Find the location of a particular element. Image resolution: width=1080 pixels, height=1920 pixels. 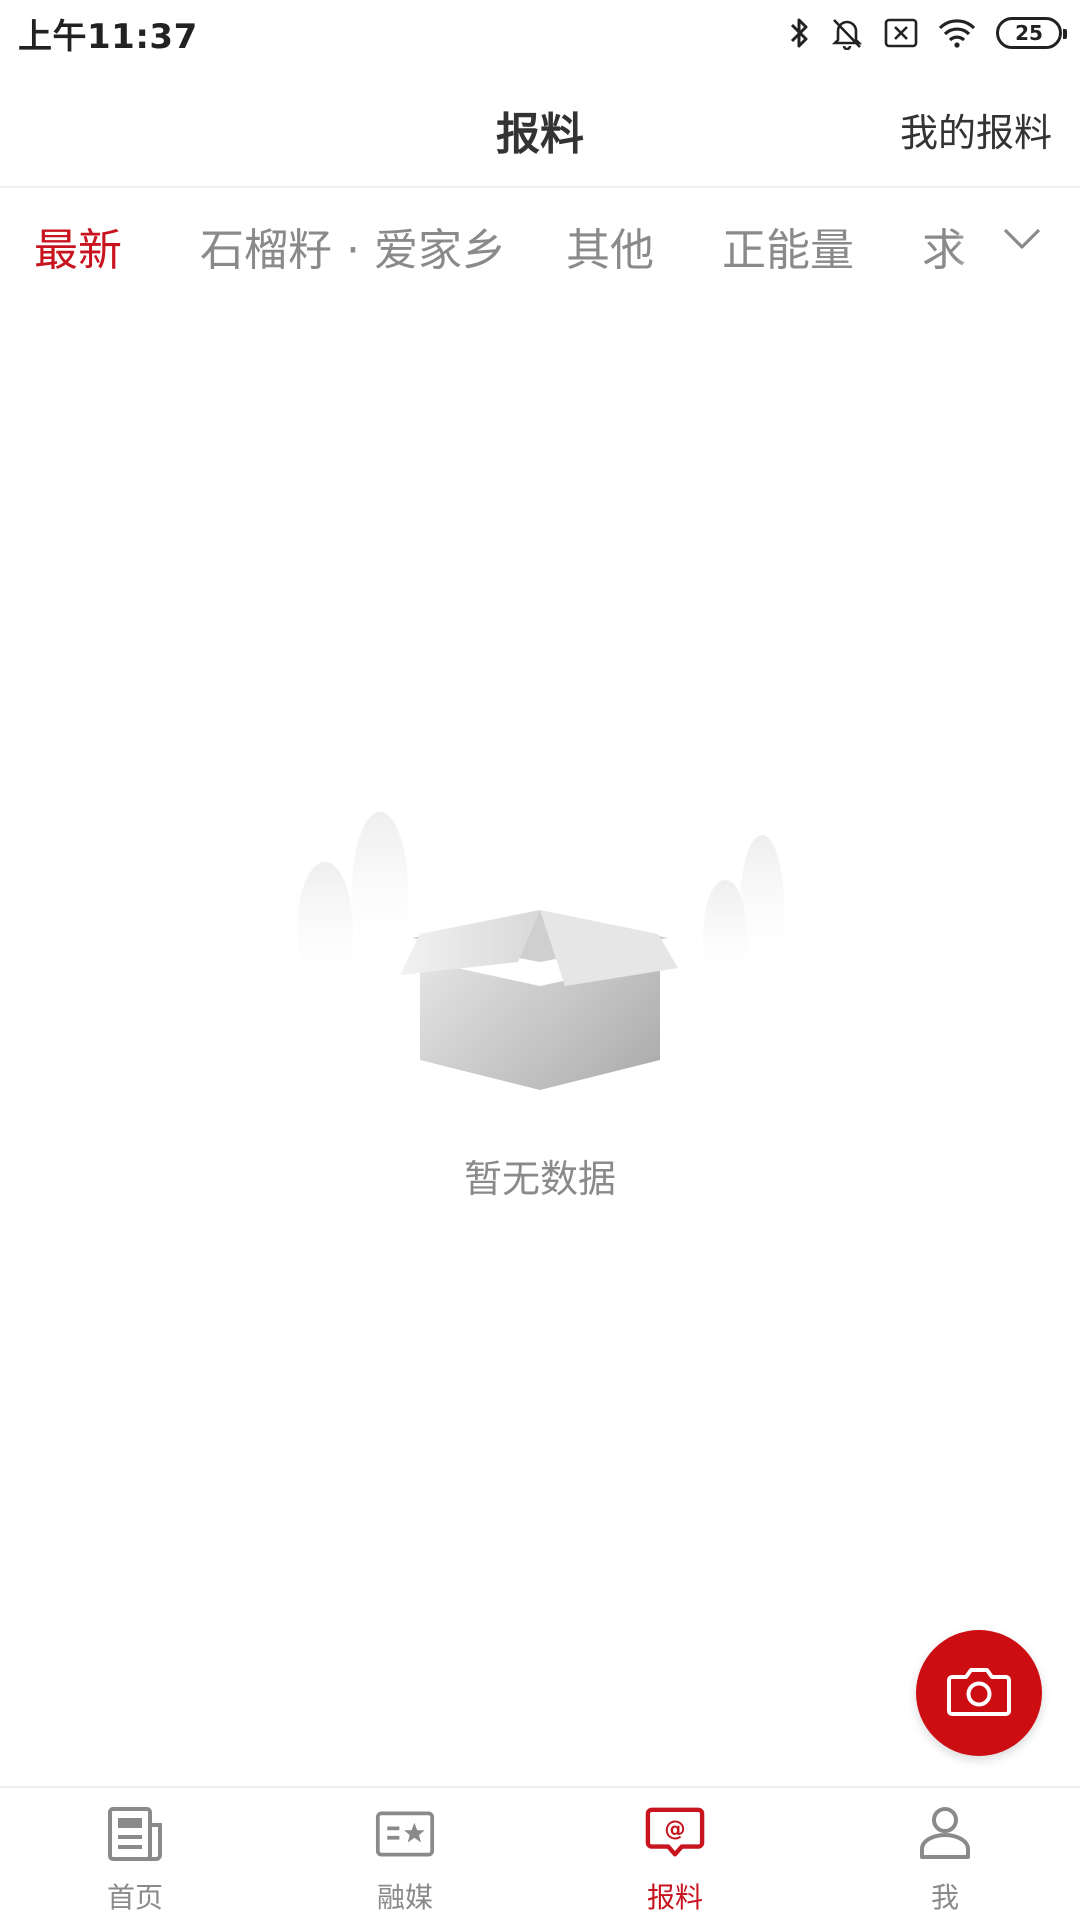

sim-x-icon is located at coordinates (901, 33).